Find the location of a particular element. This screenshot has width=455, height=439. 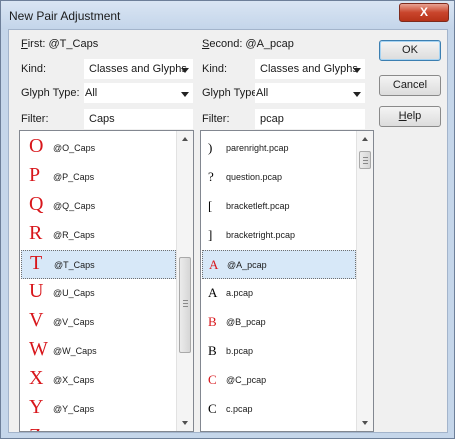

list-item: V @V_Caps is located at coordinates (98, 322).